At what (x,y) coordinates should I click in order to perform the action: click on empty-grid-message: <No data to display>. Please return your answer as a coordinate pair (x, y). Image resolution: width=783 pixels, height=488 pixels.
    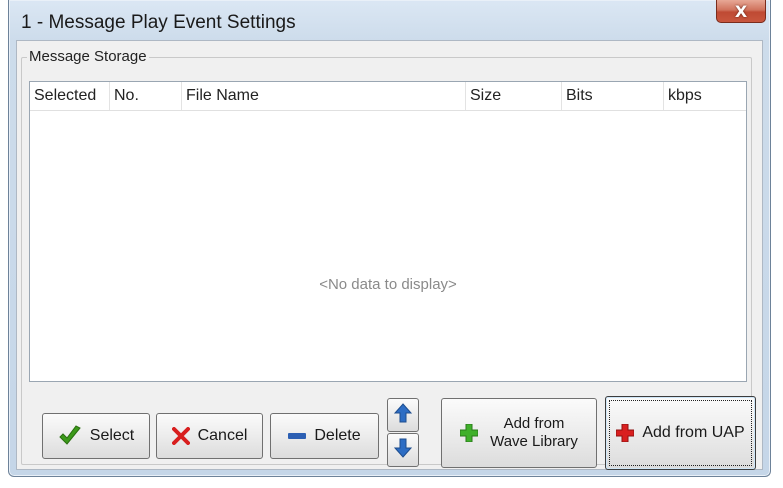
    Looking at the image, I should click on (388, 284).